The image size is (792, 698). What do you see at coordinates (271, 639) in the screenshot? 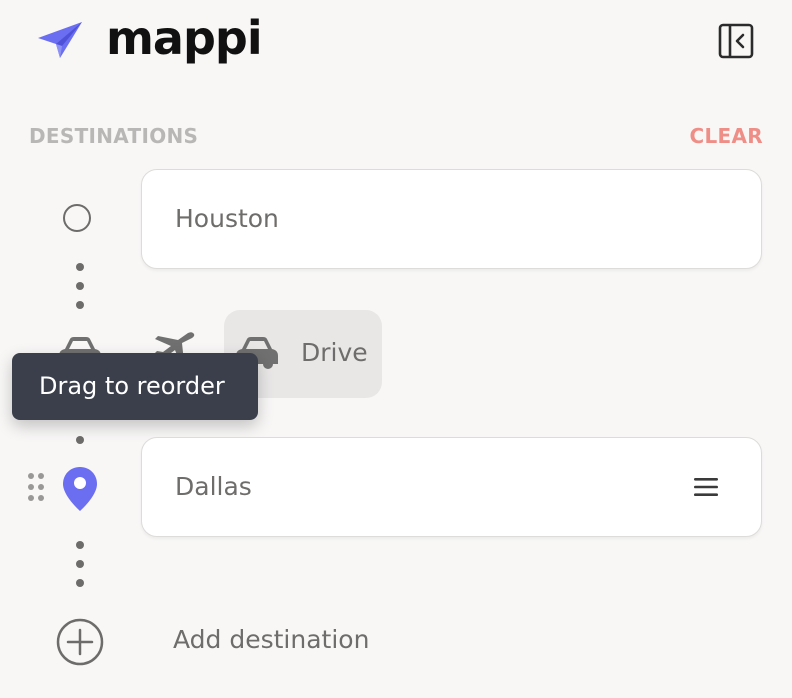
I see `add-destination-button: Add destination` at bounding box center [271, 639].